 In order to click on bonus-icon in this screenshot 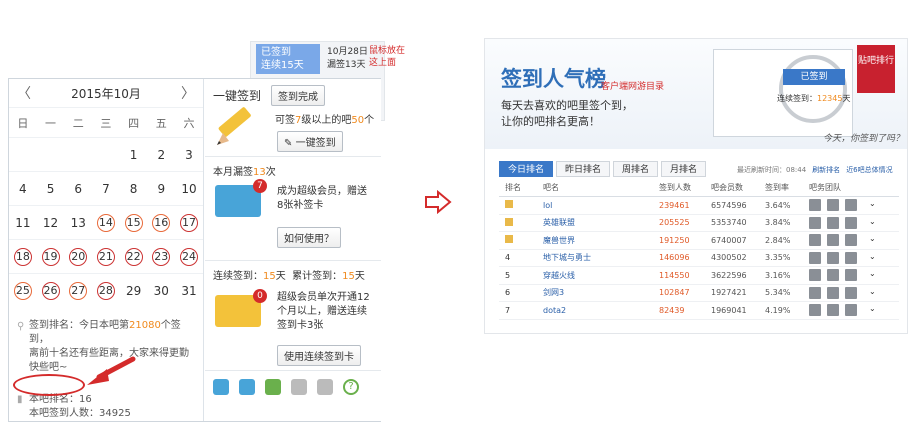, I will do `click(273, 387)`.